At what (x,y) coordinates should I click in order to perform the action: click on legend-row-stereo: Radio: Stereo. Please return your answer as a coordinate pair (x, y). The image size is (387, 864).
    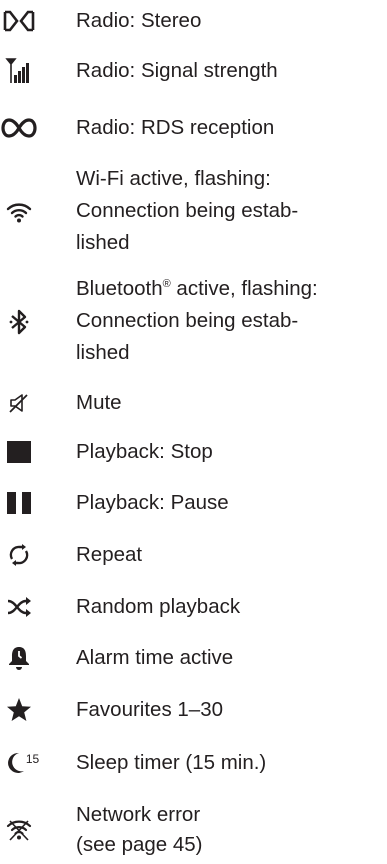
    Looking at the image, I should click on (193, 21).